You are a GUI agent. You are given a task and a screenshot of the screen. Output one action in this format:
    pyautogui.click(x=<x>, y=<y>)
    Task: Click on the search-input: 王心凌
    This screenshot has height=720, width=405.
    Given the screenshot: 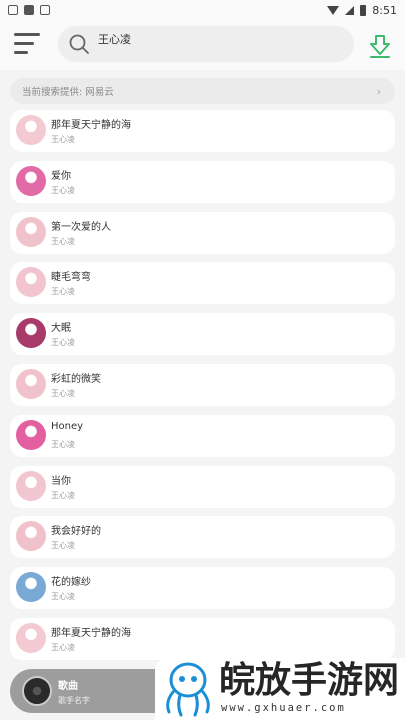 What is the action you would take?
    pyautogui.click(x=206, y=44)
    